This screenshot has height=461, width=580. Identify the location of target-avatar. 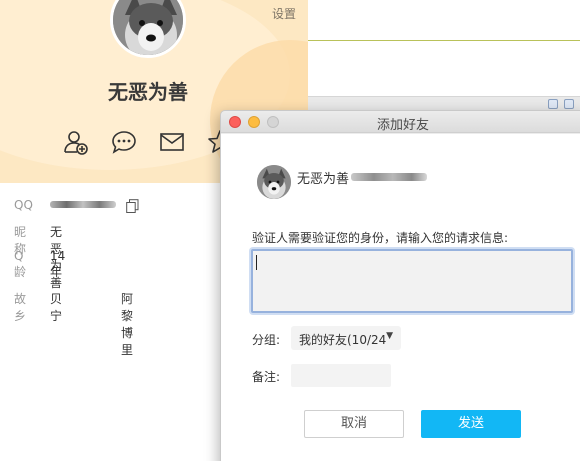
(274, 182).